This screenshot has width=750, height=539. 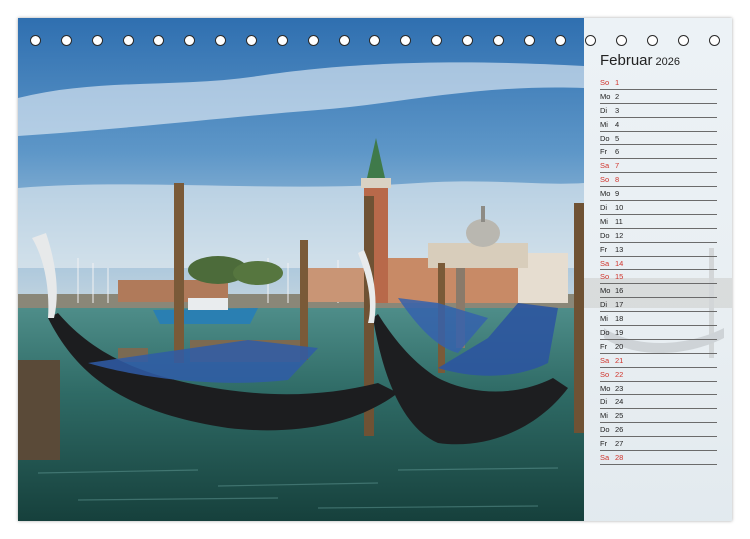 I want to click on day-number: 7, so click(x=617, y=166).